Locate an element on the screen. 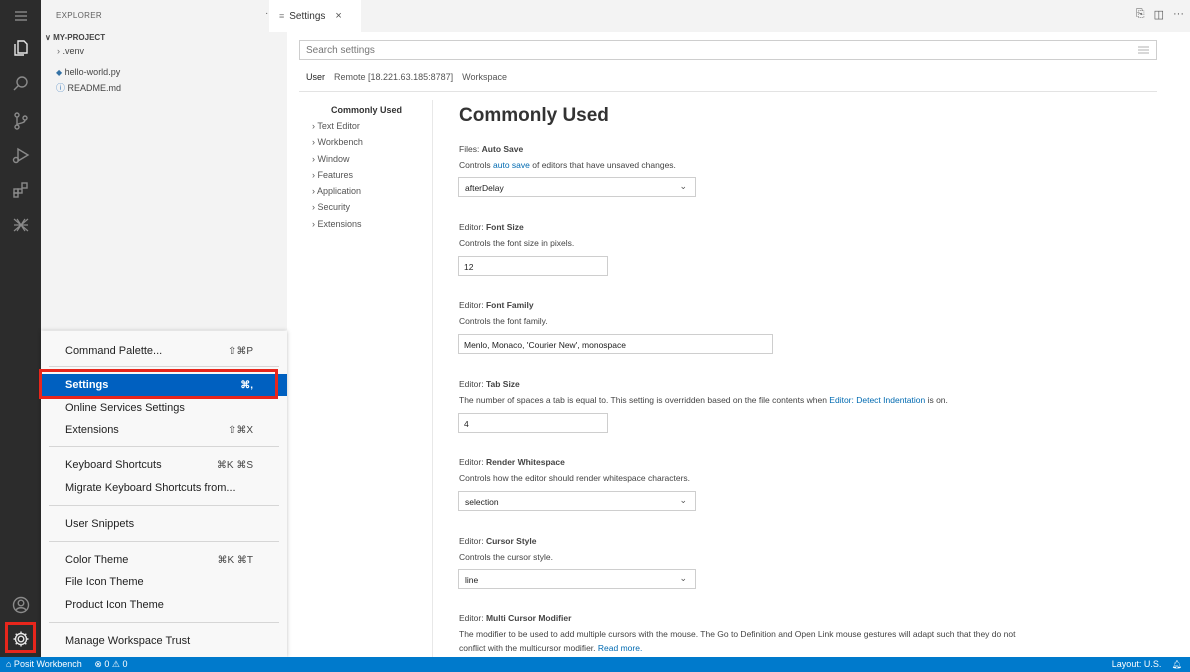 Image resolution: width=1190 pixels, height=672 pixels. scope-tab-user: User is located at coordinates (315, 77).